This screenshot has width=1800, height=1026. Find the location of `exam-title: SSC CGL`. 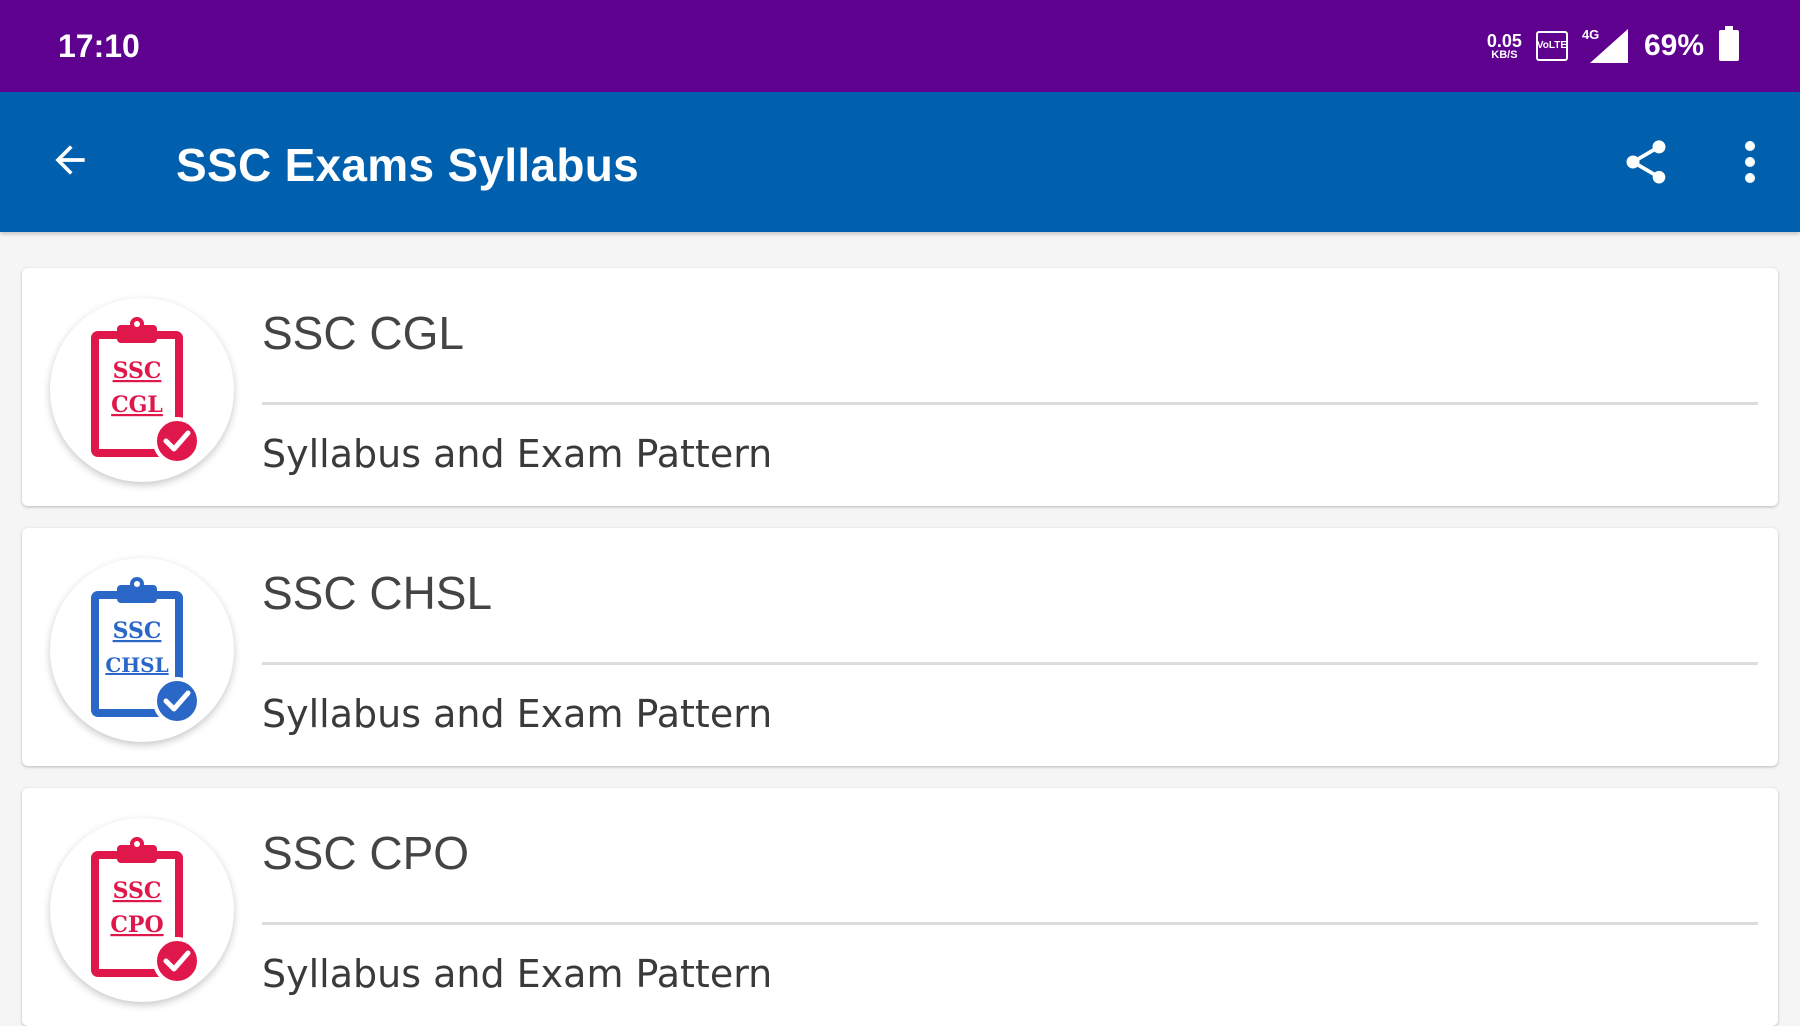

exam-title: SSC CGL is located at coordinates (363, 333).